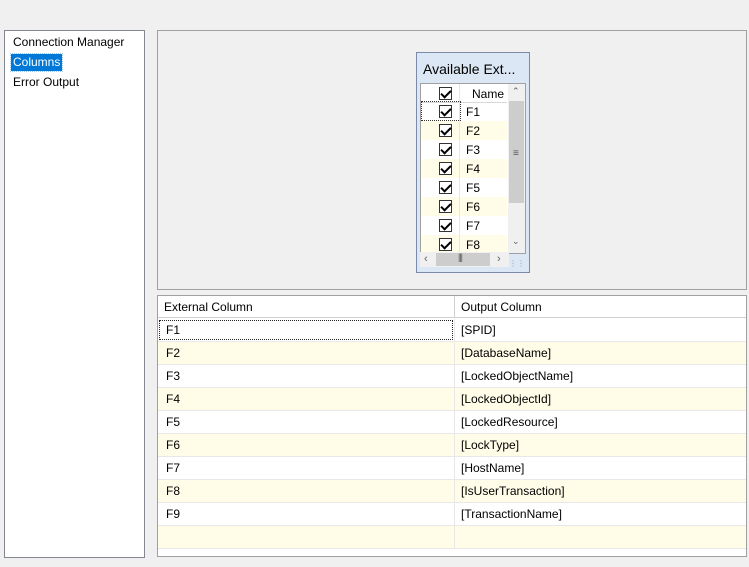 This screenshot has width=749, height=567. What do you see at coordinates (600, 514) in the screenshot?
I see `output-column-cell: [TransactionName]` at bounding box center [600, 514].